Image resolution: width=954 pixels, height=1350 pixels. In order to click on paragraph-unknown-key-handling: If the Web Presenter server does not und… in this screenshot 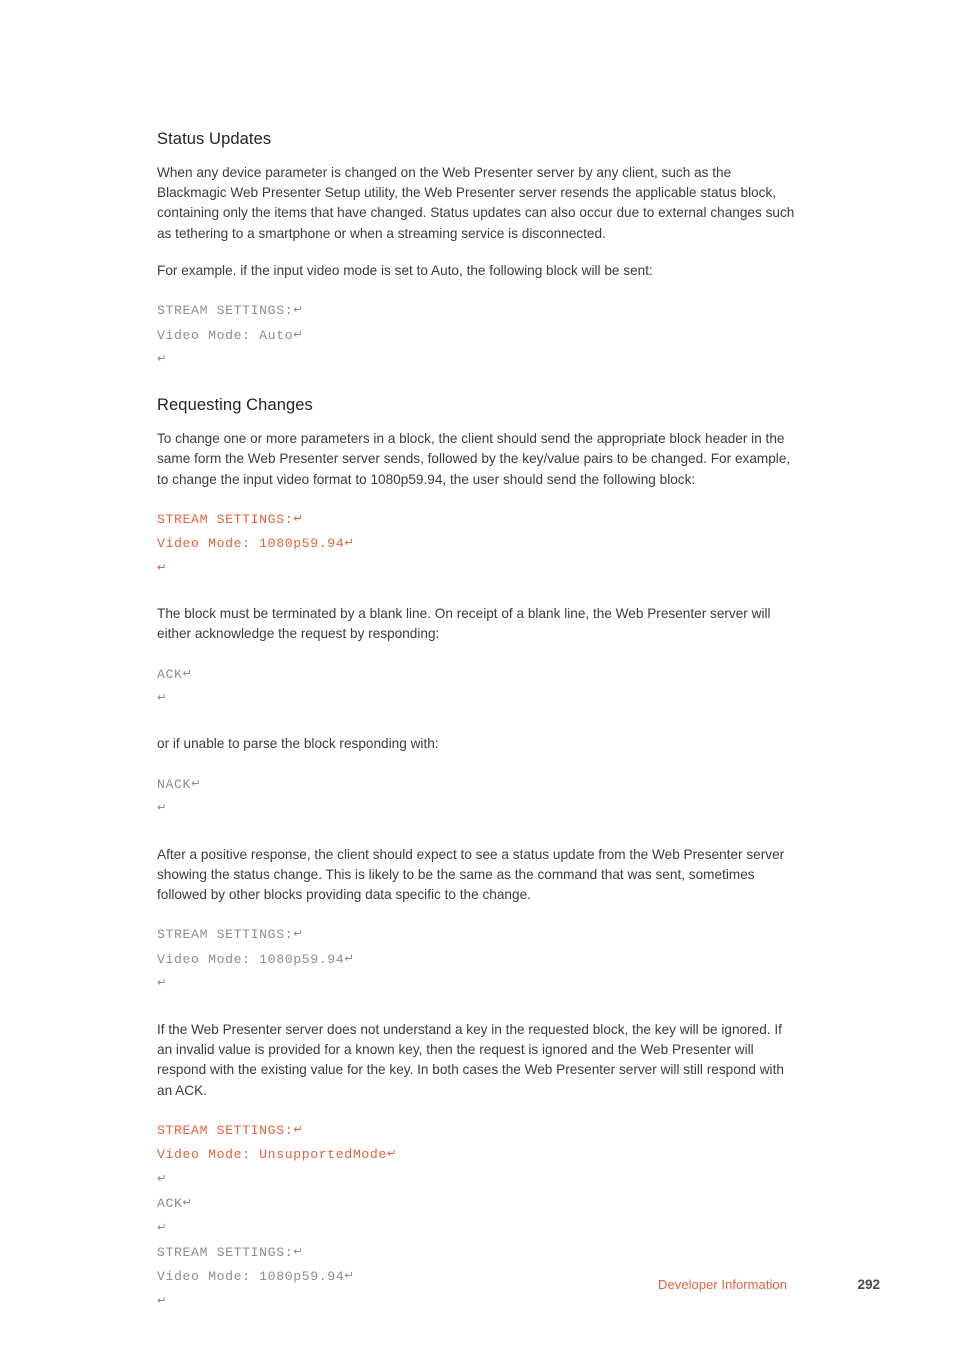, I will do `click(470, 1059)`.